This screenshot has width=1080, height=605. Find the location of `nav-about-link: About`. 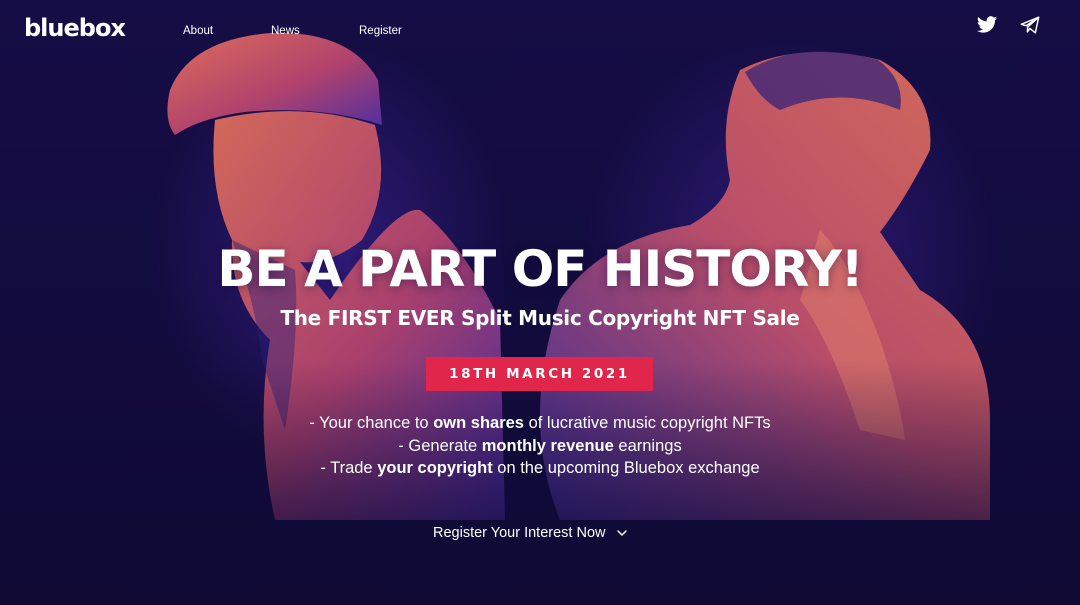

nav-about-link: About is located at coordinates (198, 31).